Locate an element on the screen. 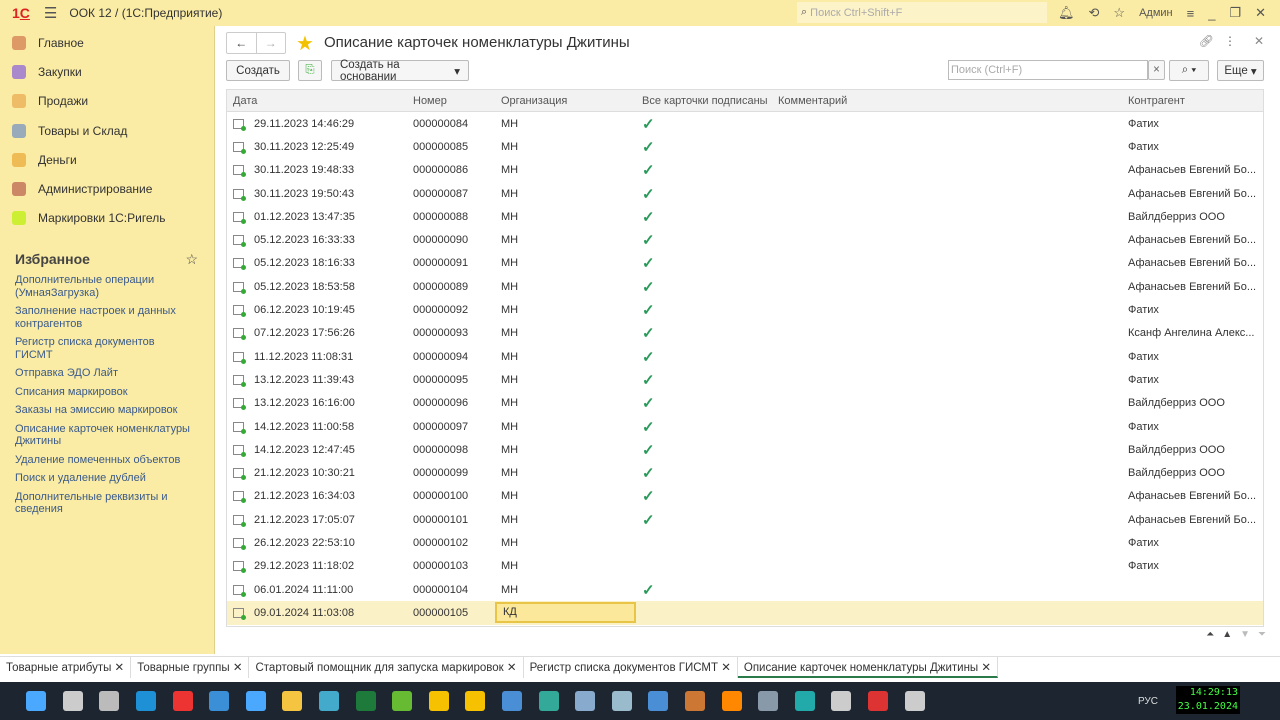  table-row: 09.01.2024 11:03:08 000000105 КД is located at coordinates (745, 613).